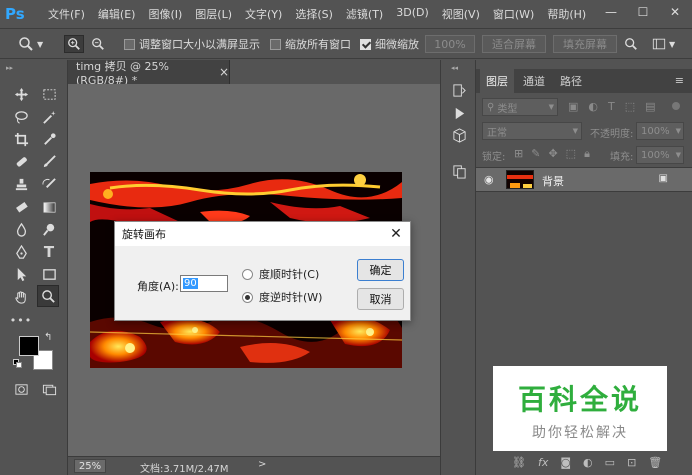 The width and height of the screenshot is (692, 475). What do you see at coordinates (184, 469) in the screenshot?
I see `document-size-info: 文档:3.71M/2.47M` at bounding box center [184, 469].